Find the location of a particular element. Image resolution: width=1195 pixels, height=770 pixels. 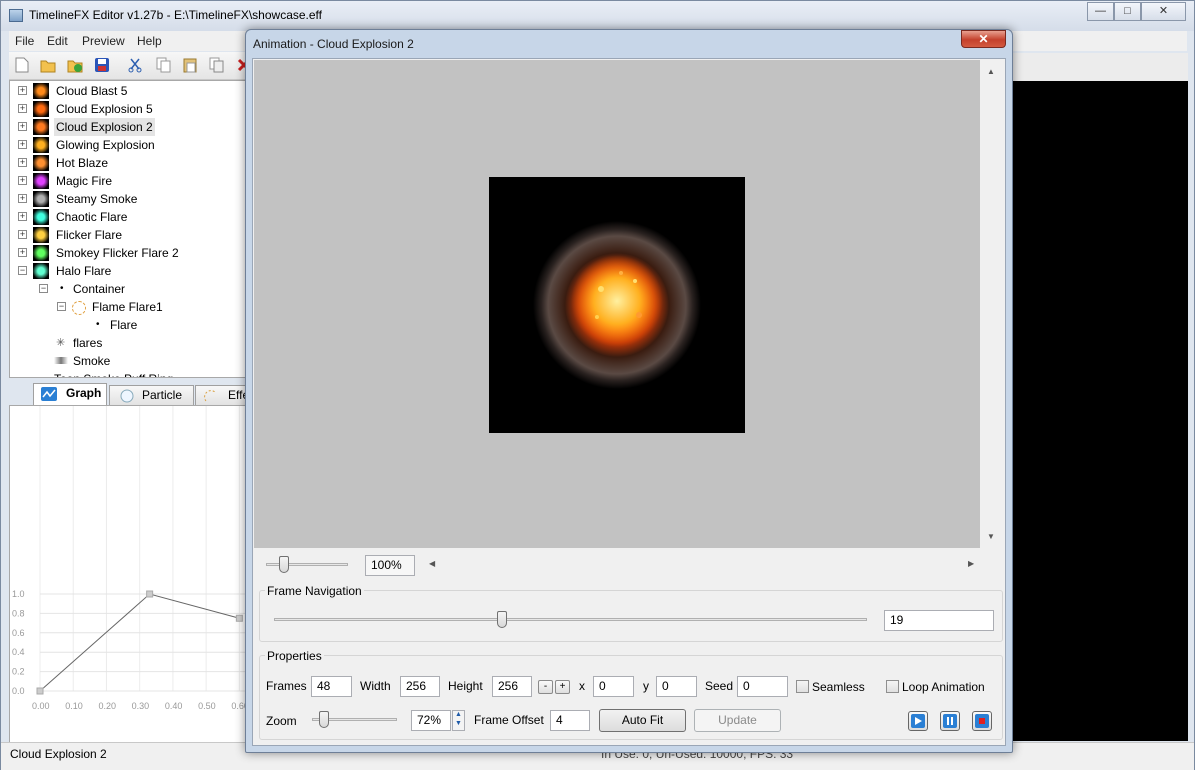

x-field: 0 is located at coordinates (613, 686).